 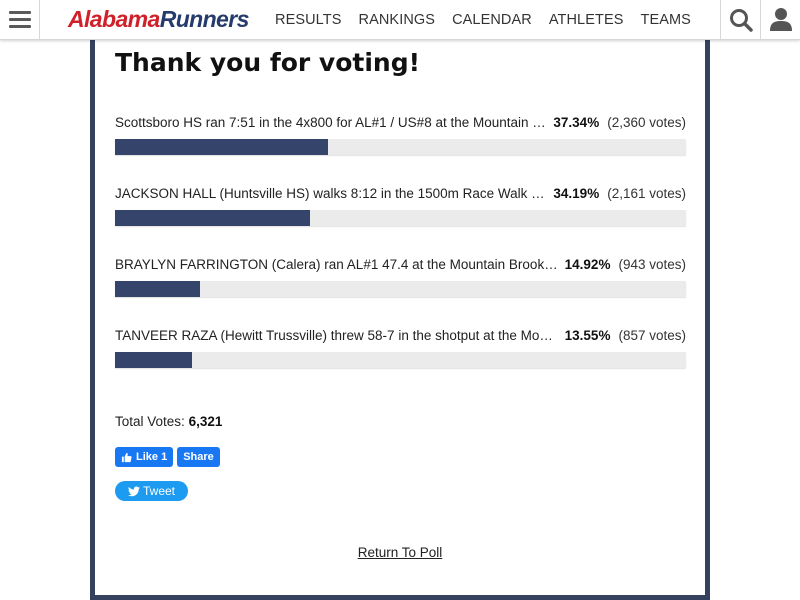 I want to click on tweet-label: Tweet, so click(x=158, y=491).